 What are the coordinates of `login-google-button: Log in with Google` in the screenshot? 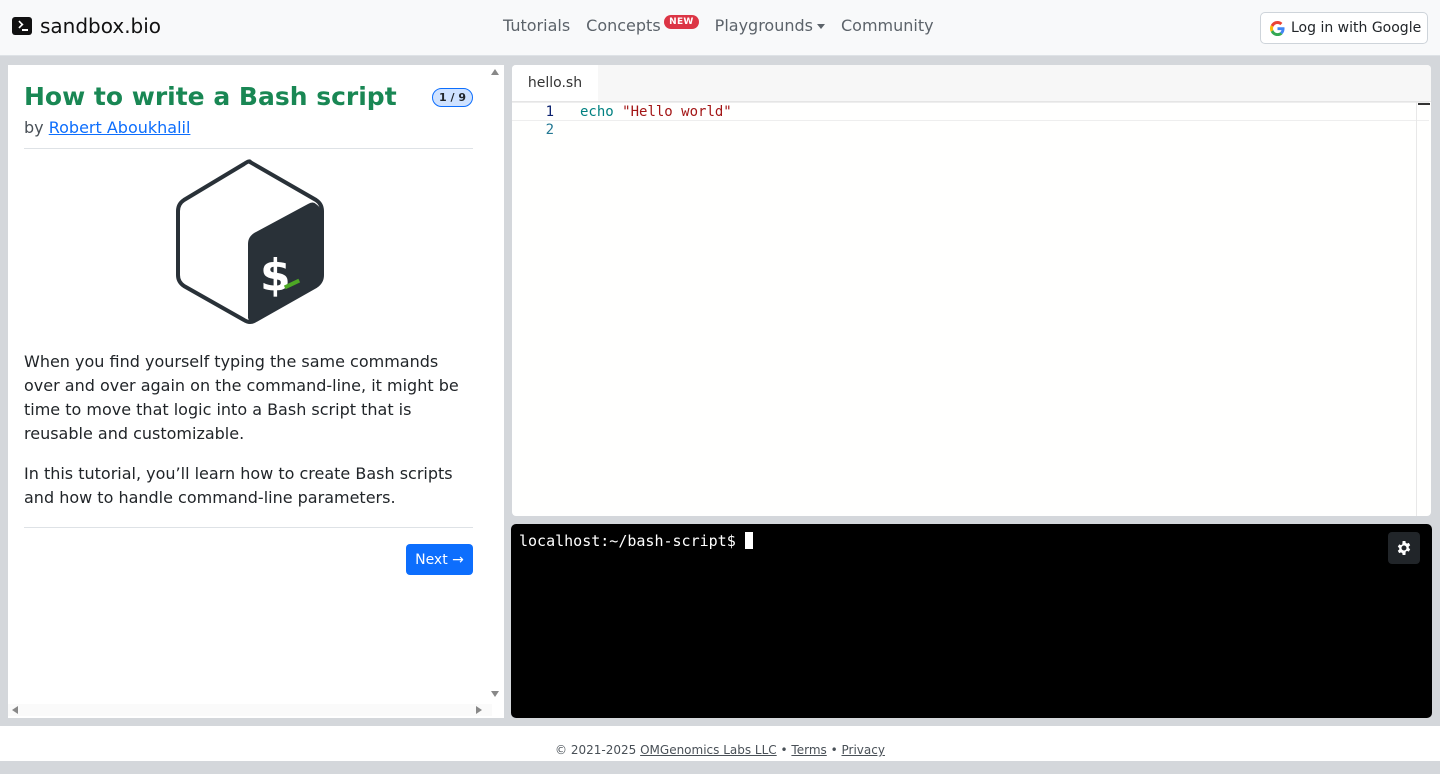 It's located at (1344, 28).